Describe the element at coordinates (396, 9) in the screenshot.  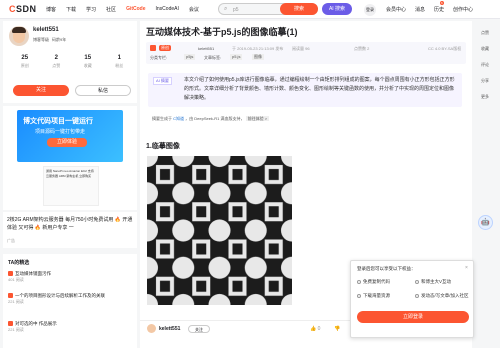
I see `nav-vip: 会员中心` at that location.